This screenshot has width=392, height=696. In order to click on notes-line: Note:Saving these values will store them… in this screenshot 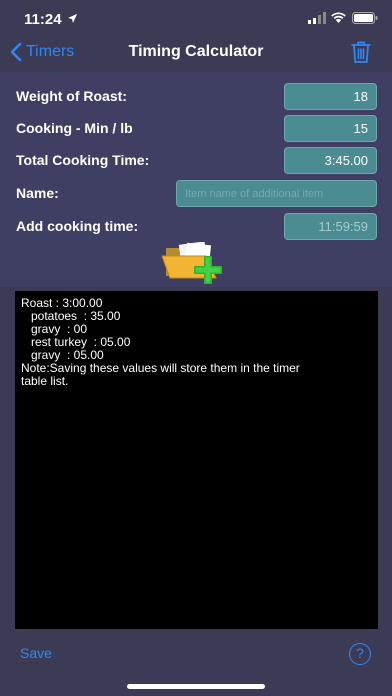, I will do `click(160, 368)`.